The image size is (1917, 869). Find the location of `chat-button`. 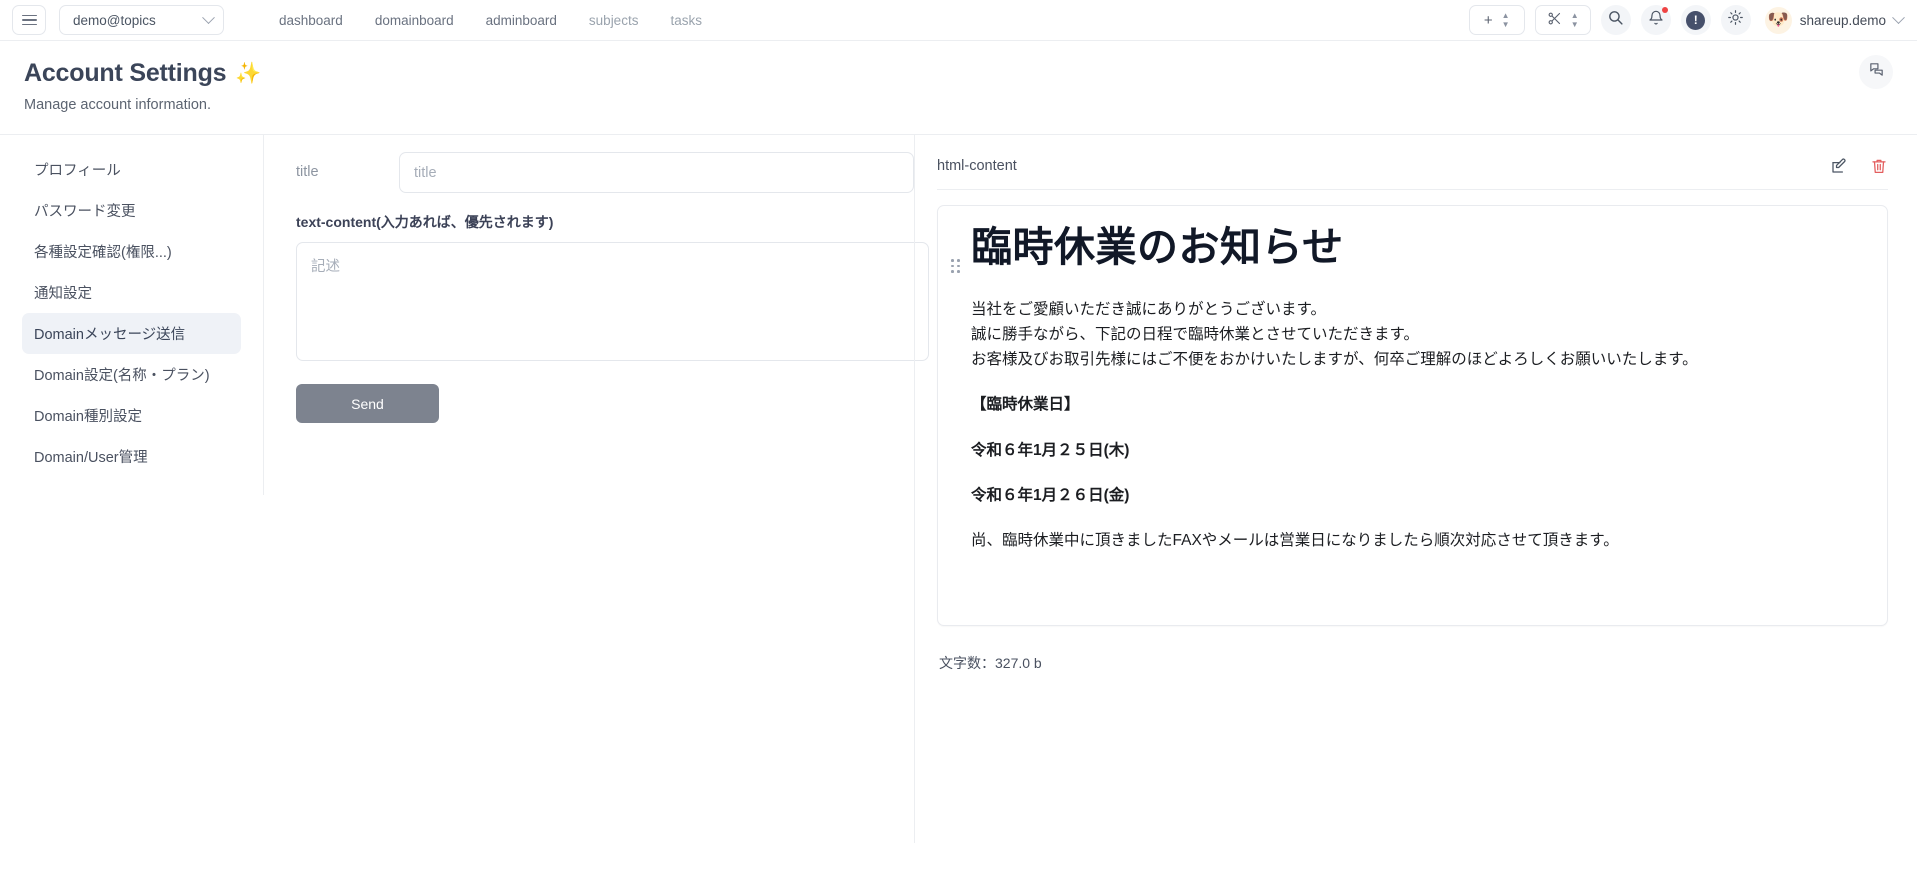

chat-button is located at coordinates (1876, 72).